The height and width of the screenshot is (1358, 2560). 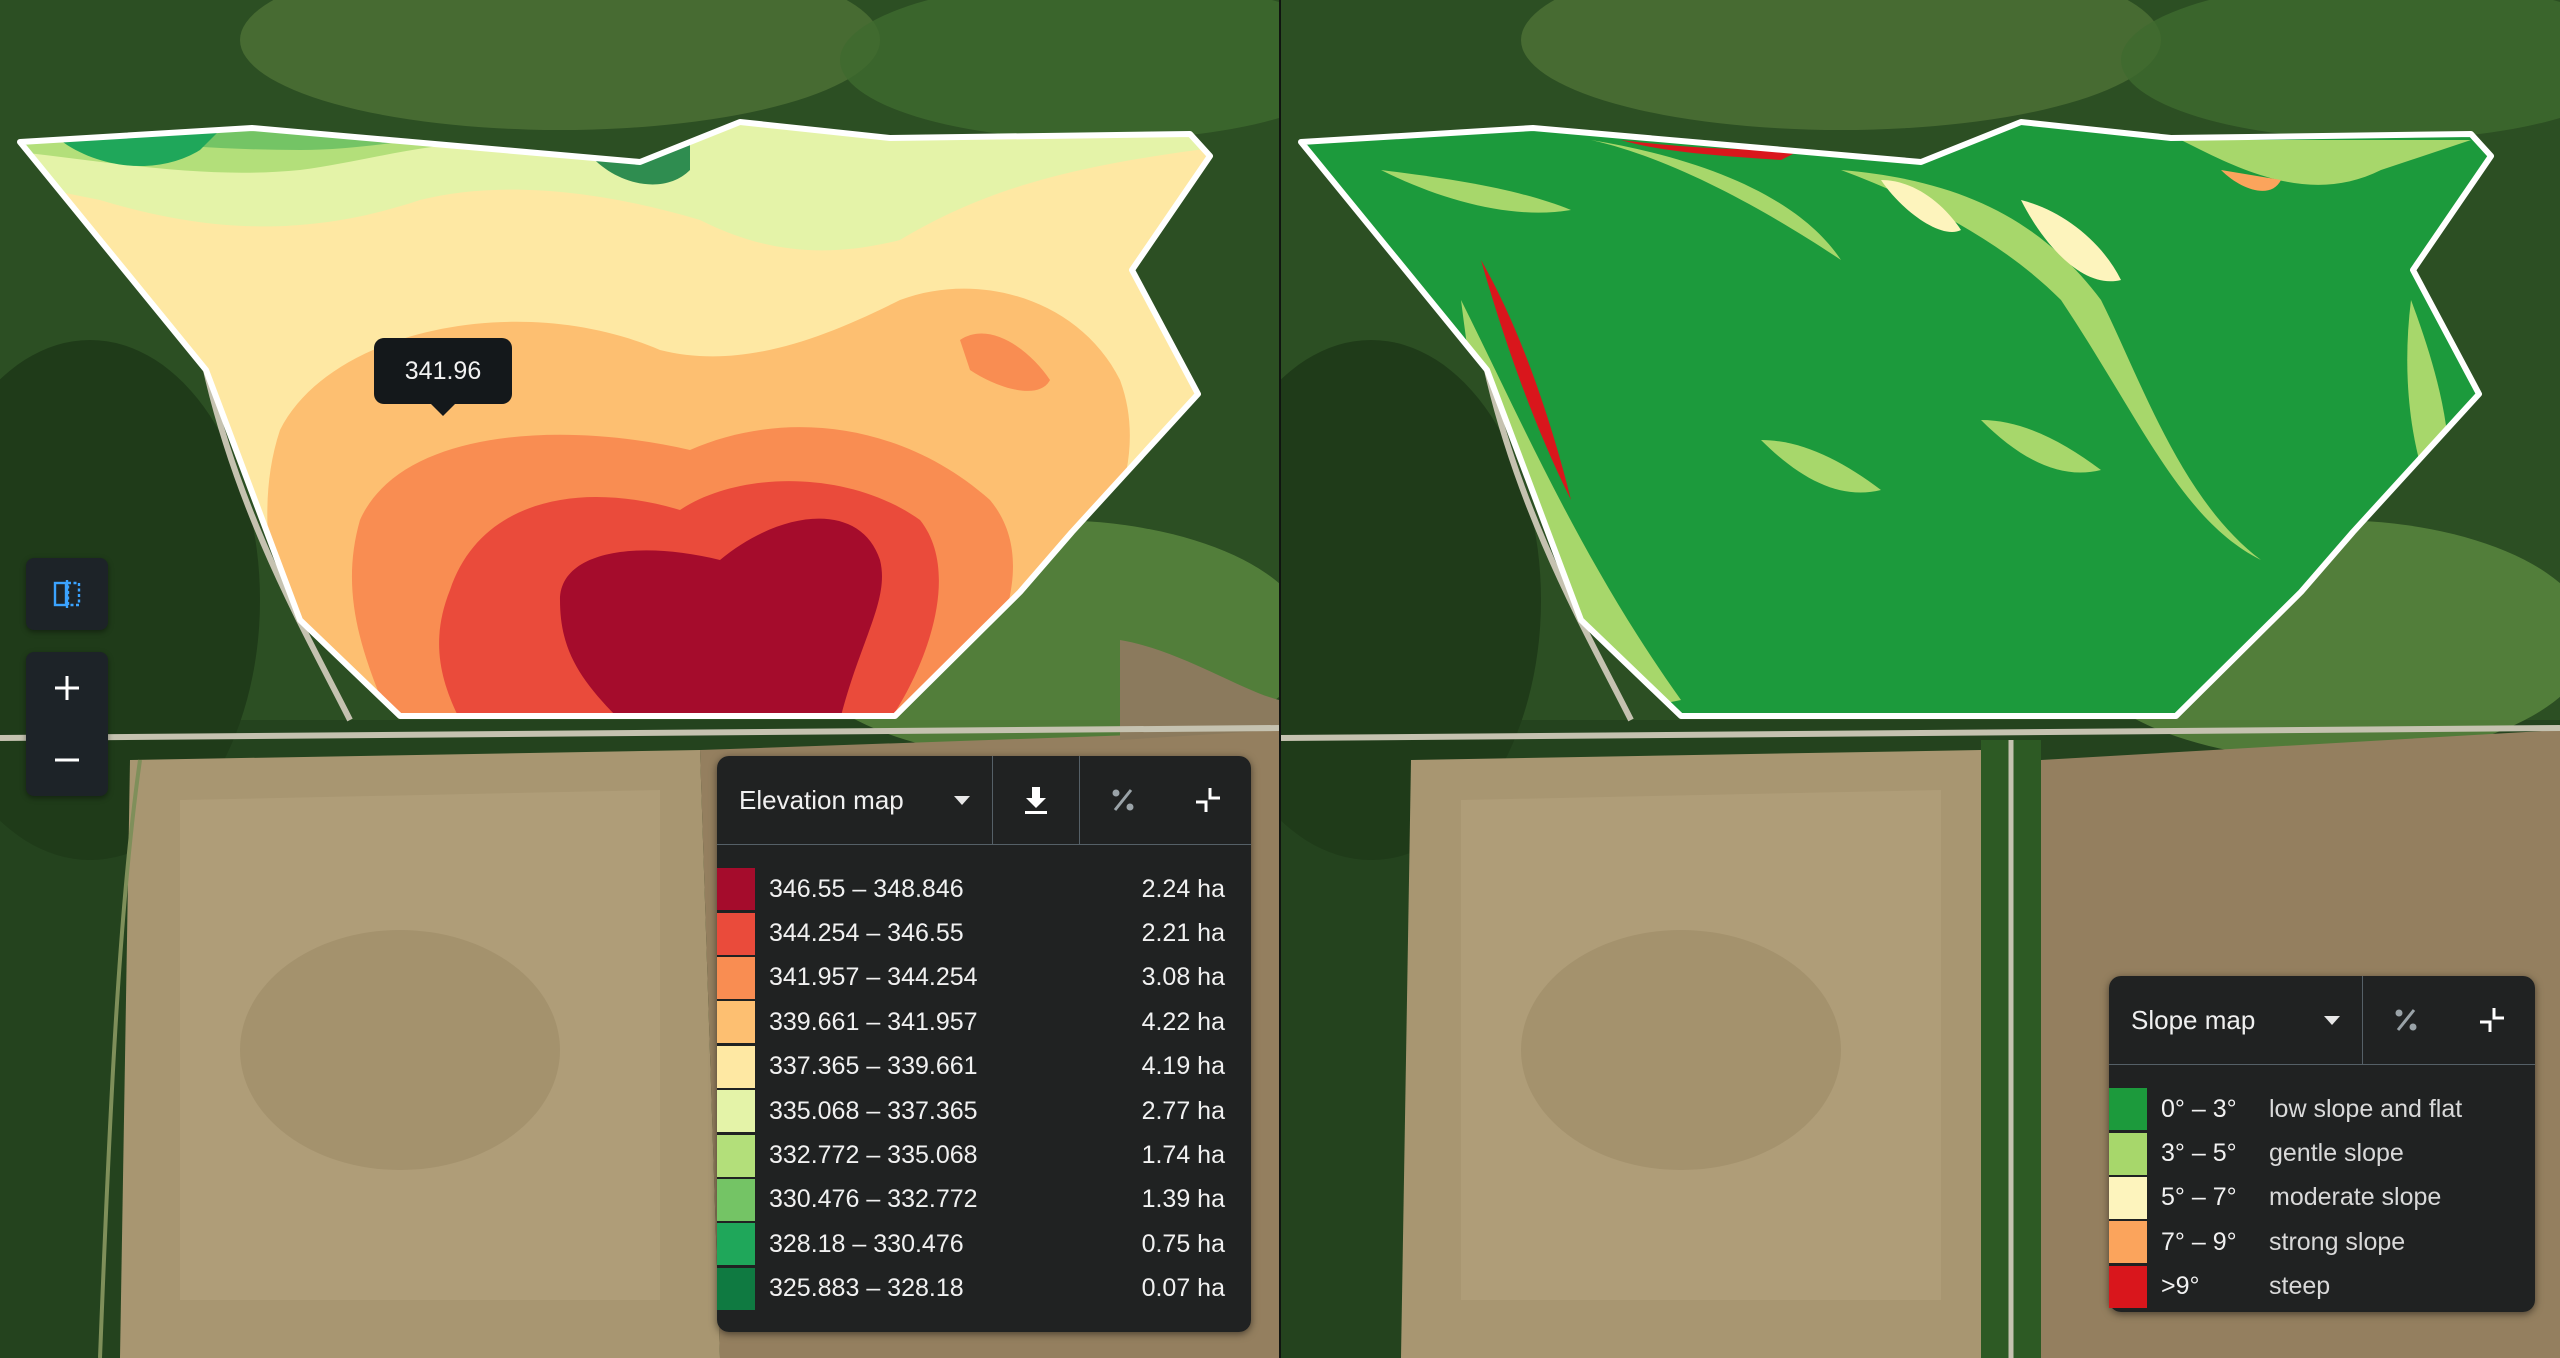 What do you see at coordinates (984, 1244) in the screenshot?
I see `legend-row: 328.18 – 330.476 0.75 ha` at bounding box center [984, 1244].